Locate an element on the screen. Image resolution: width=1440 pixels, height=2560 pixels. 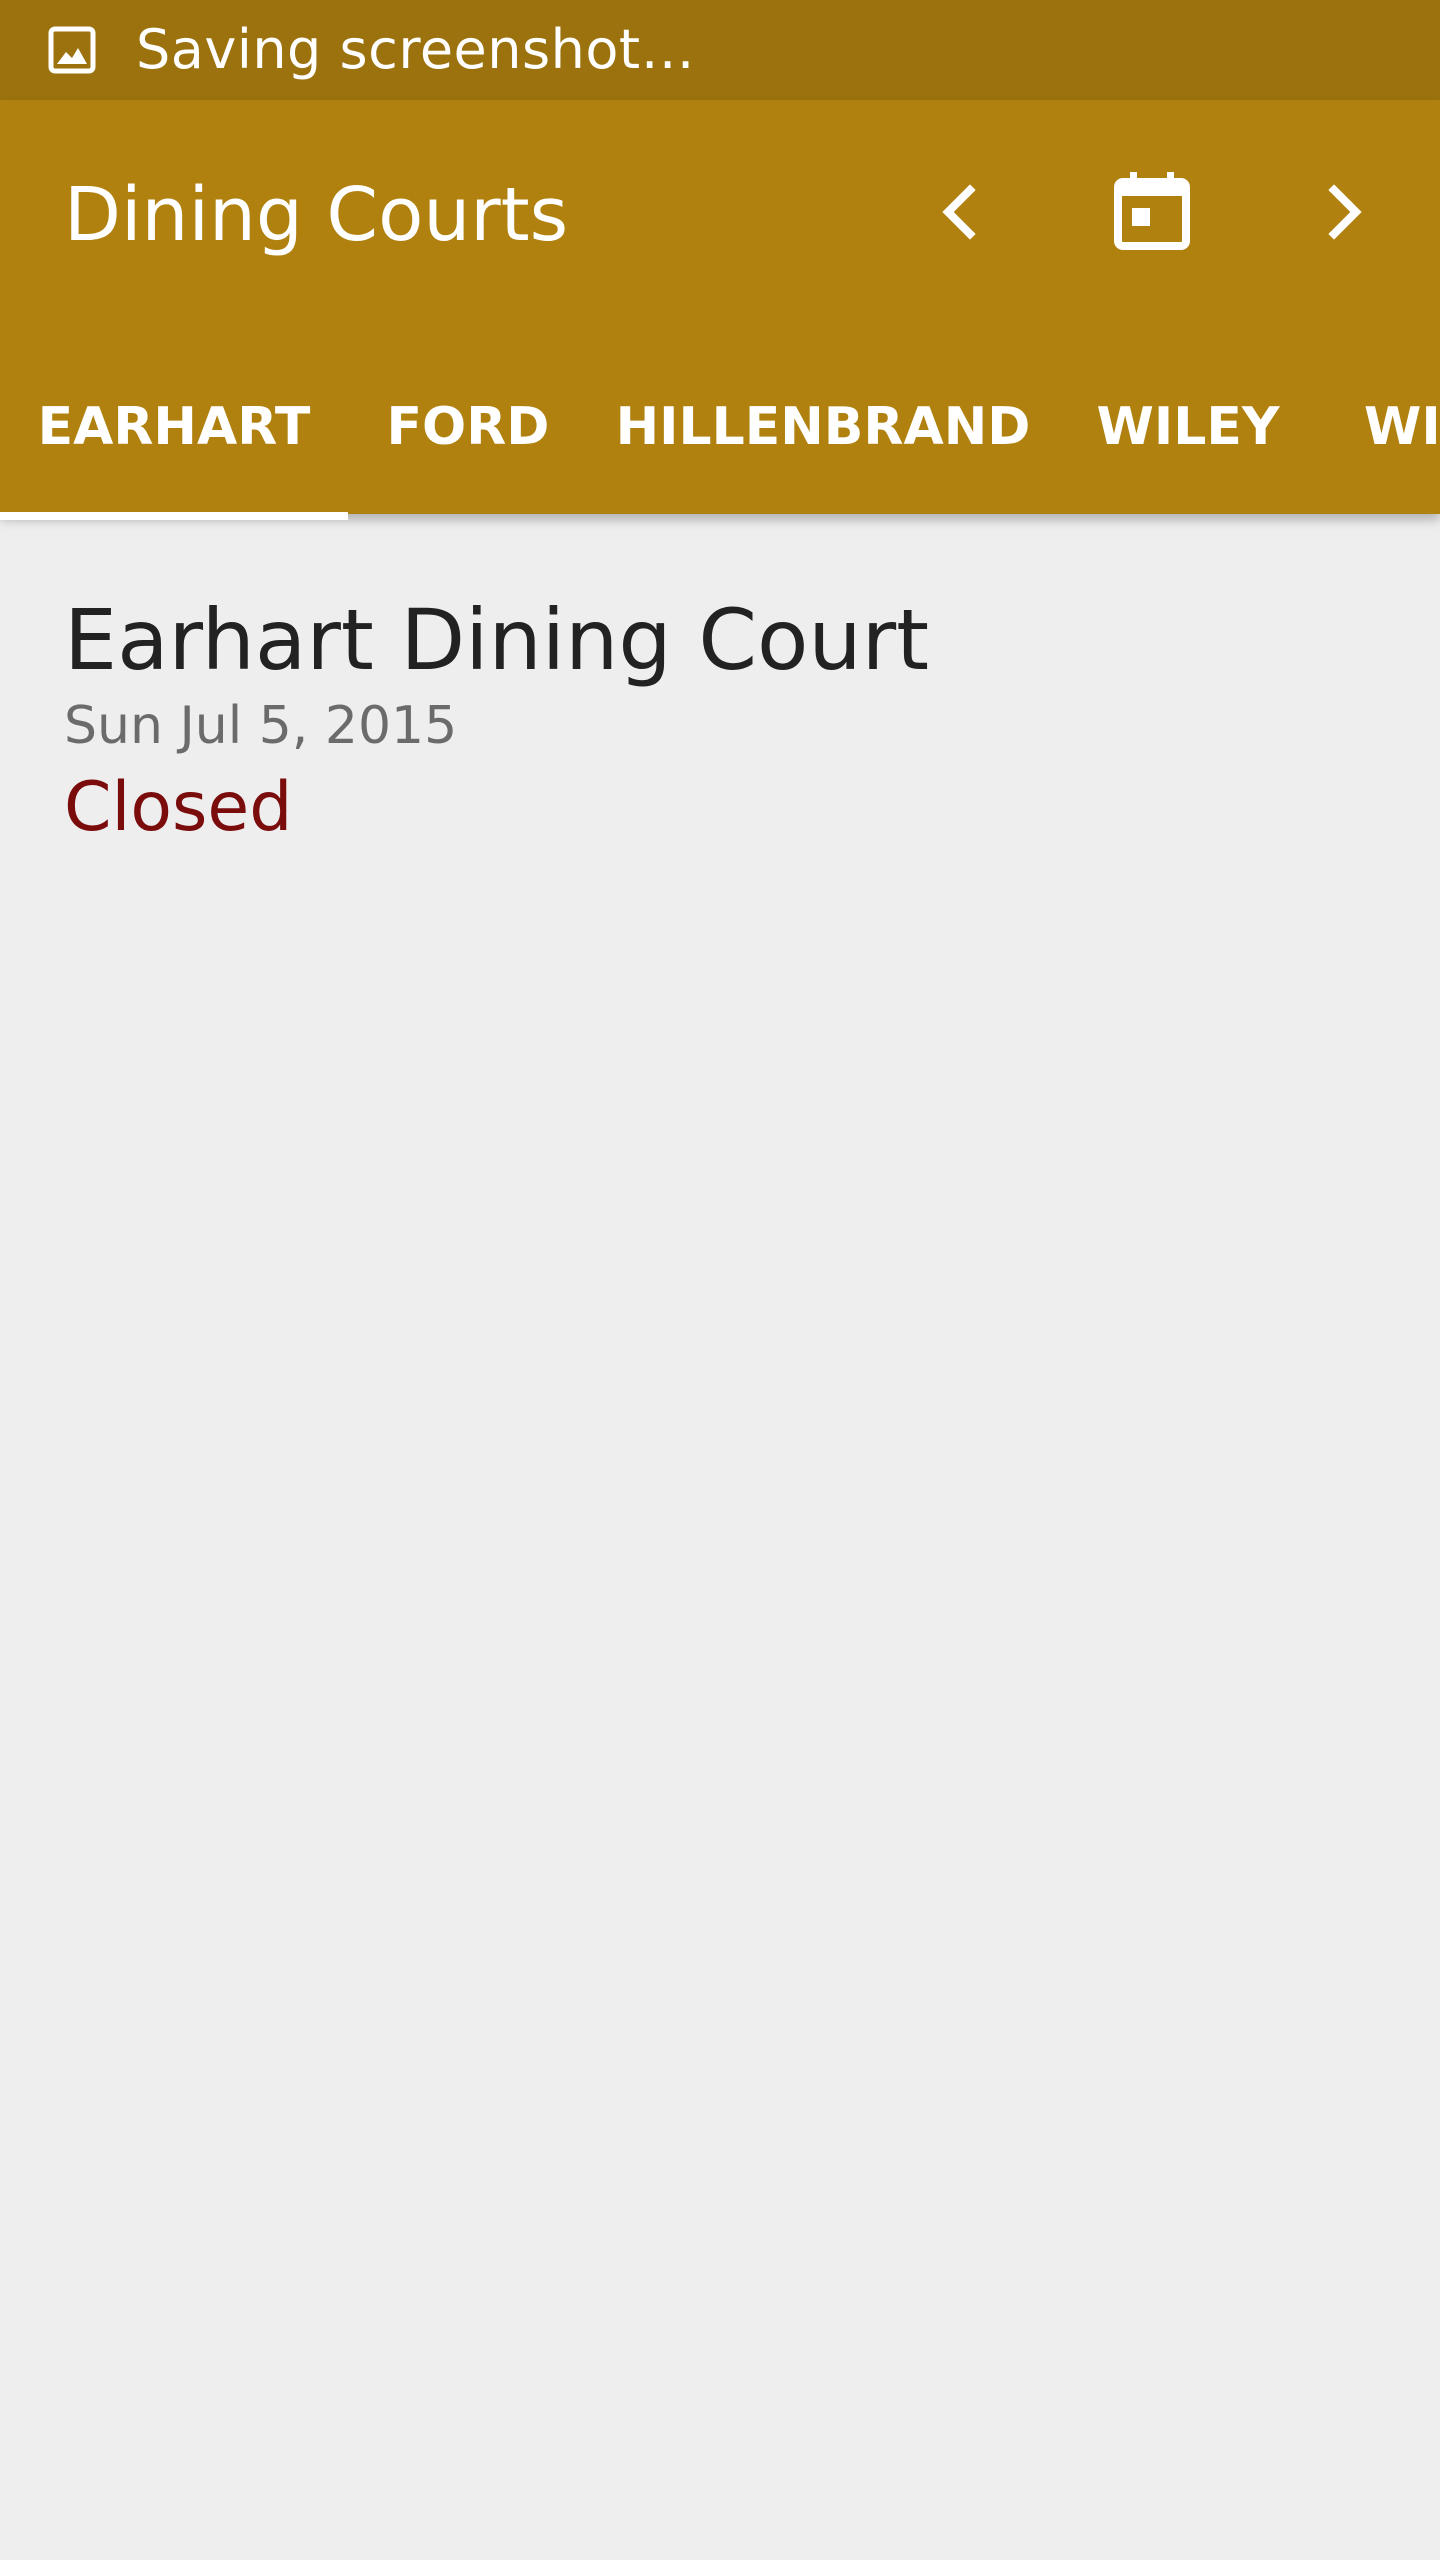
tab-partial: WI is located at coordinates (1379, 427).